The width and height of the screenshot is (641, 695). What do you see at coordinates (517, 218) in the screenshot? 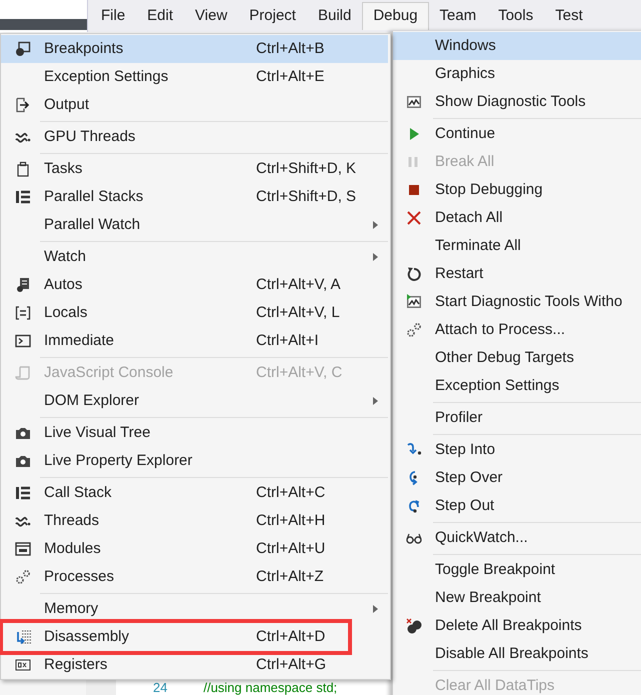
I see `menu-item: Detach All` at bounding box center [517, 218].